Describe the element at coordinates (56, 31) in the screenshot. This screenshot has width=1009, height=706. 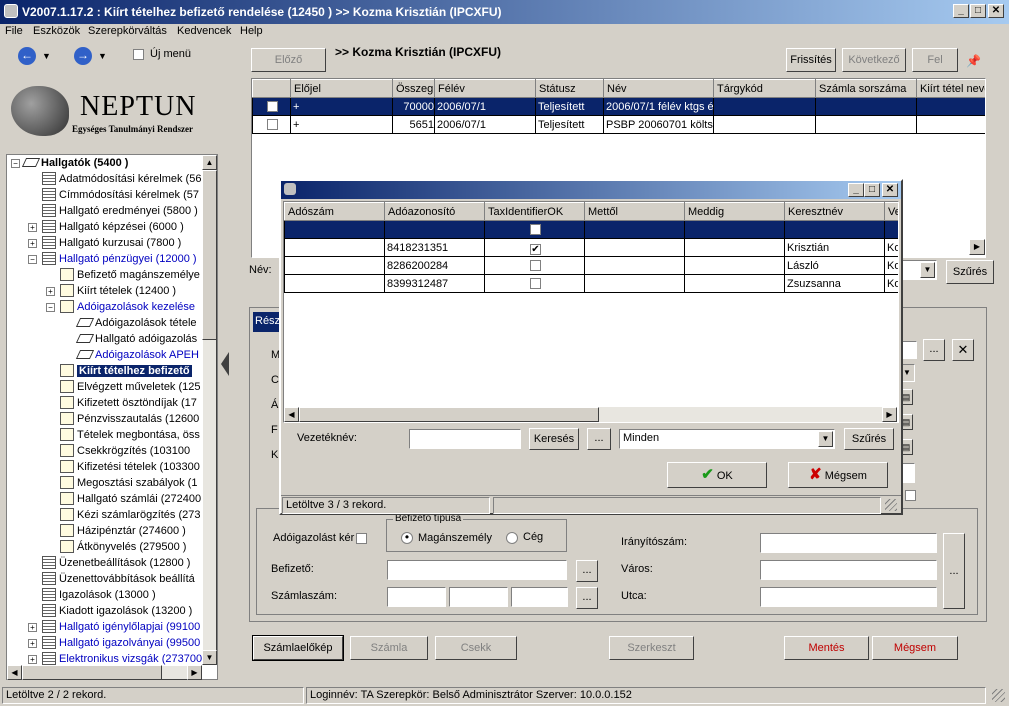
I see `menu-tools: Eszközök` at that location.